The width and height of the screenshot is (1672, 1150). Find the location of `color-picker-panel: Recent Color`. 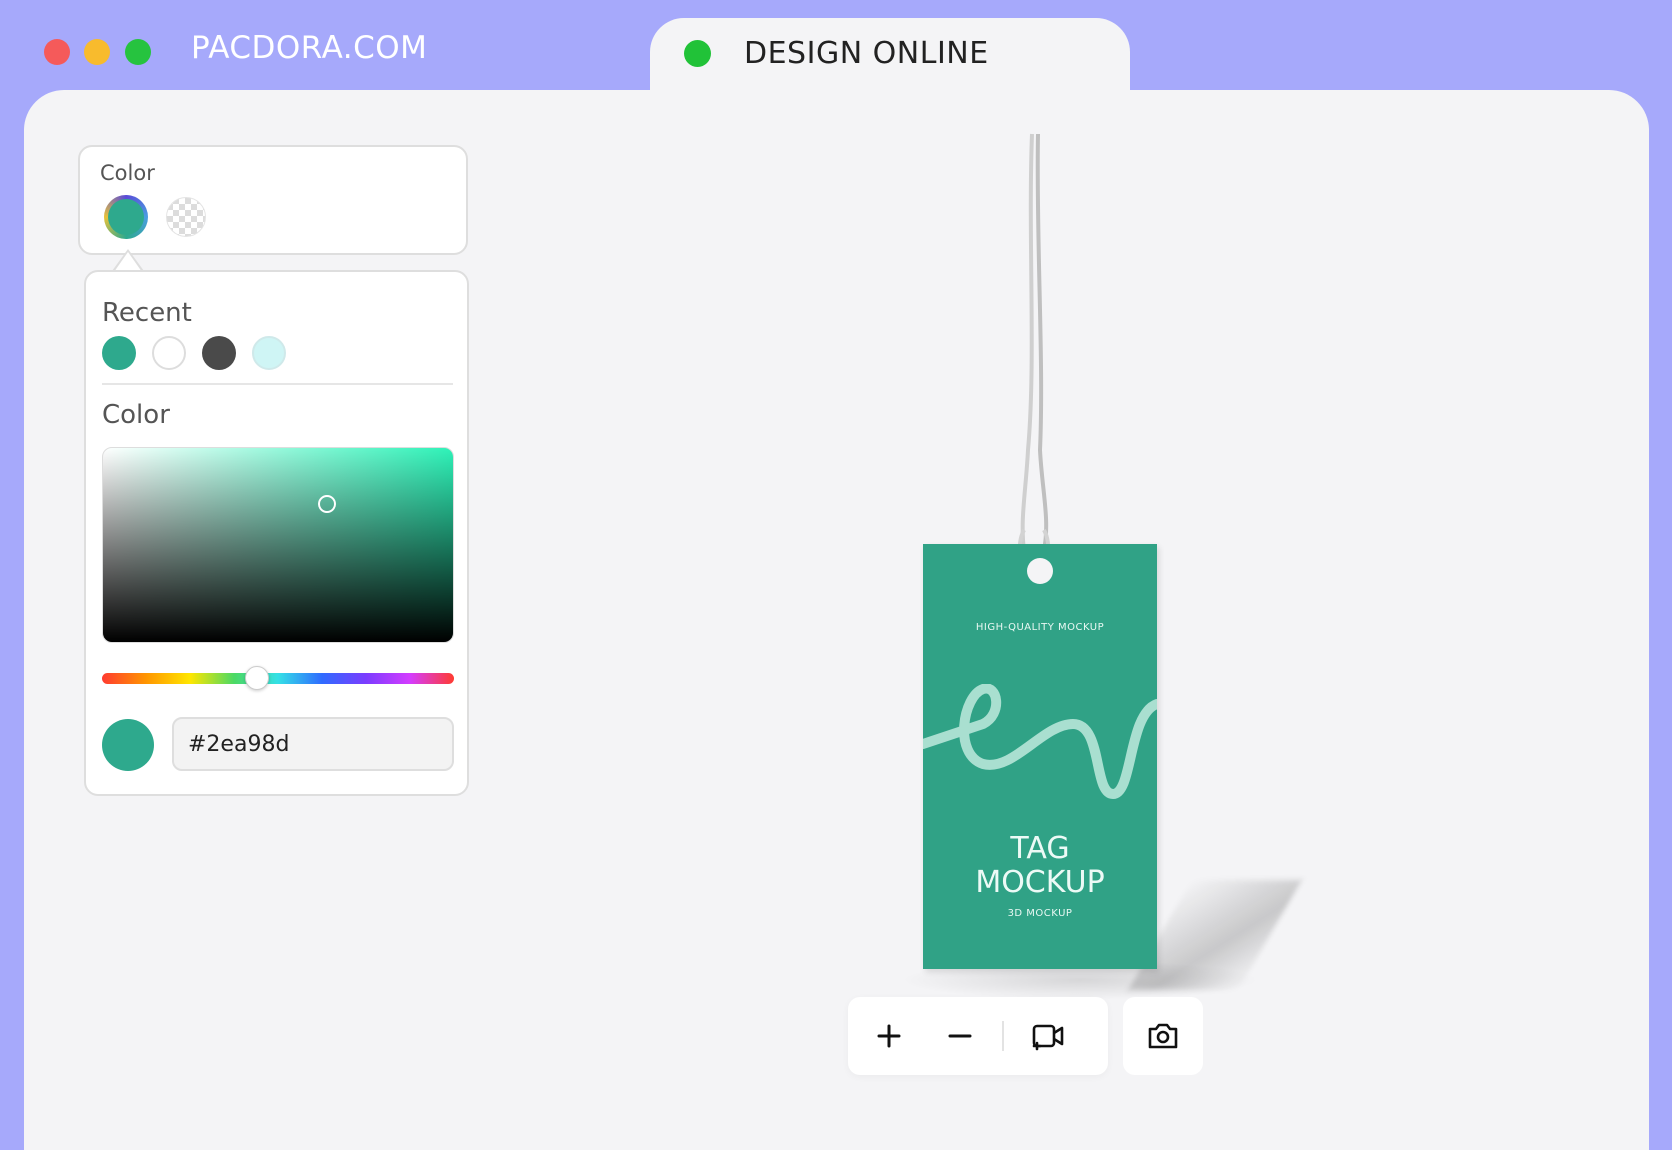

color-picker-panel: Recent Color is located at coordinates (276, 533).